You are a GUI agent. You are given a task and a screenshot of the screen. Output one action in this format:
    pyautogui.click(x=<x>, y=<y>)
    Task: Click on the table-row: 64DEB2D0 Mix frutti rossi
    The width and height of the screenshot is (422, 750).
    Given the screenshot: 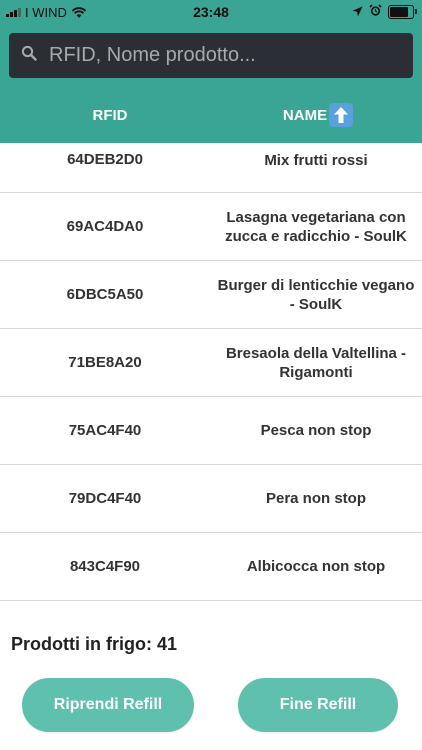 What is the action you would take?
    pyautogui.click(x=211, y=168)
    